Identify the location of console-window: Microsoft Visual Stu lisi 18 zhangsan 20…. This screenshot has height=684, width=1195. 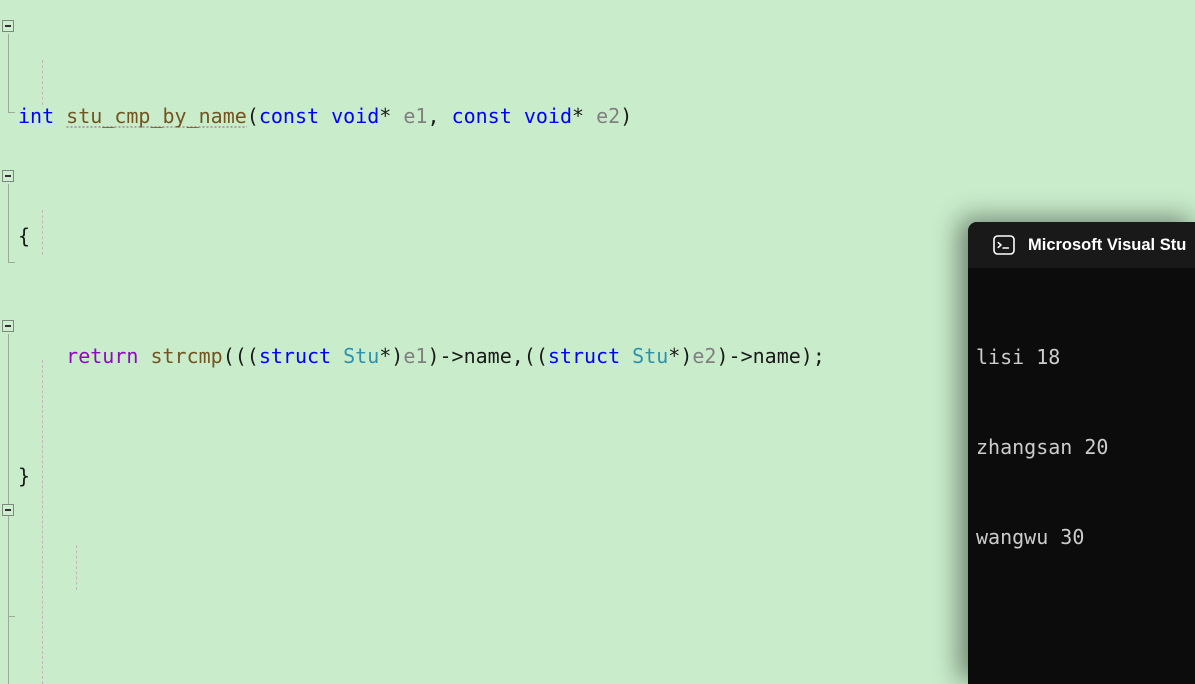
(1081, 453).